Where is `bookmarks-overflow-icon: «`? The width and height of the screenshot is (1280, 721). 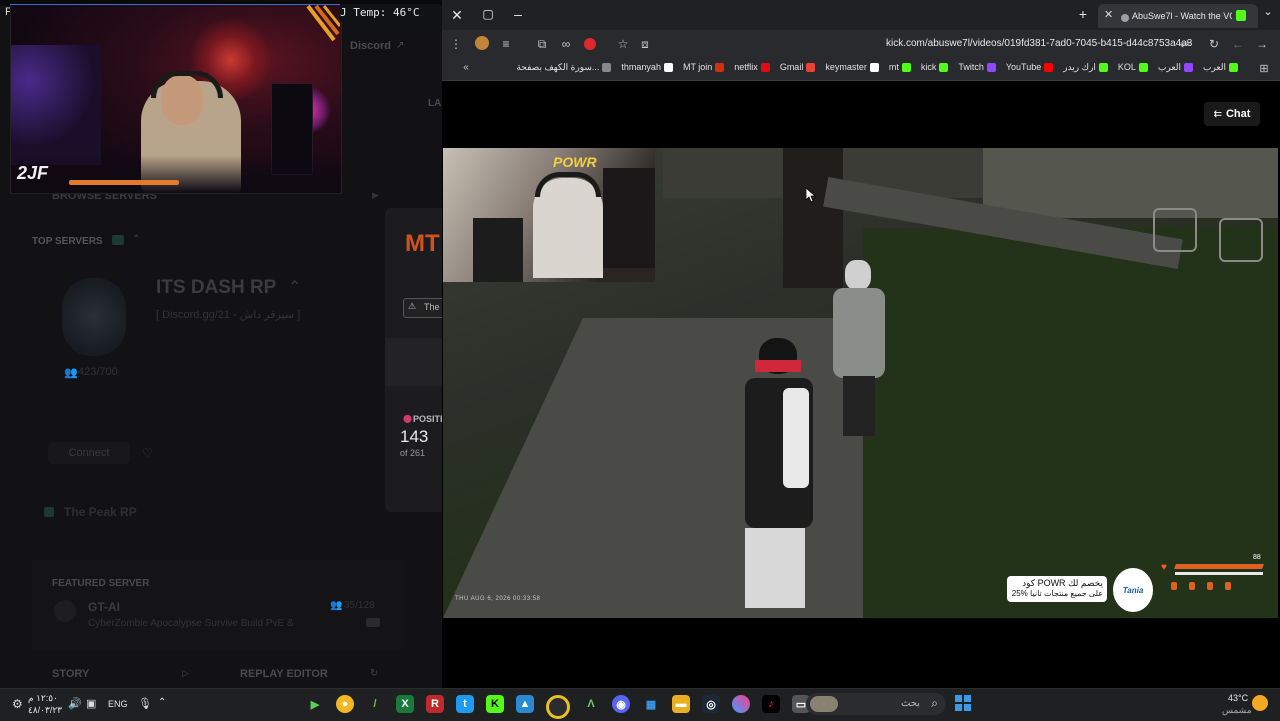 bookmarks-overflow-icon: « is located at coordinates (466, 67).